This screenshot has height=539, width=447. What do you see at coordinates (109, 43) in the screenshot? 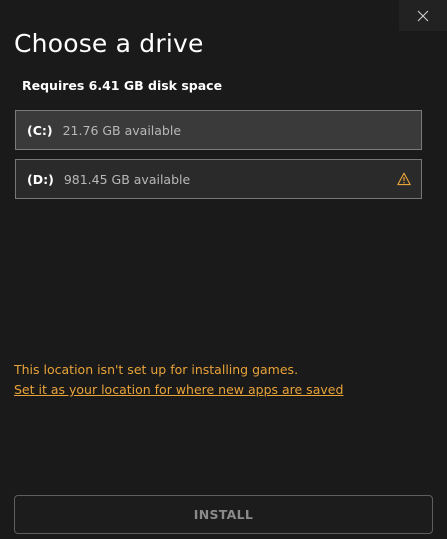
I see `dialog-title: Choose a drive` at bounding box center [109, 43].